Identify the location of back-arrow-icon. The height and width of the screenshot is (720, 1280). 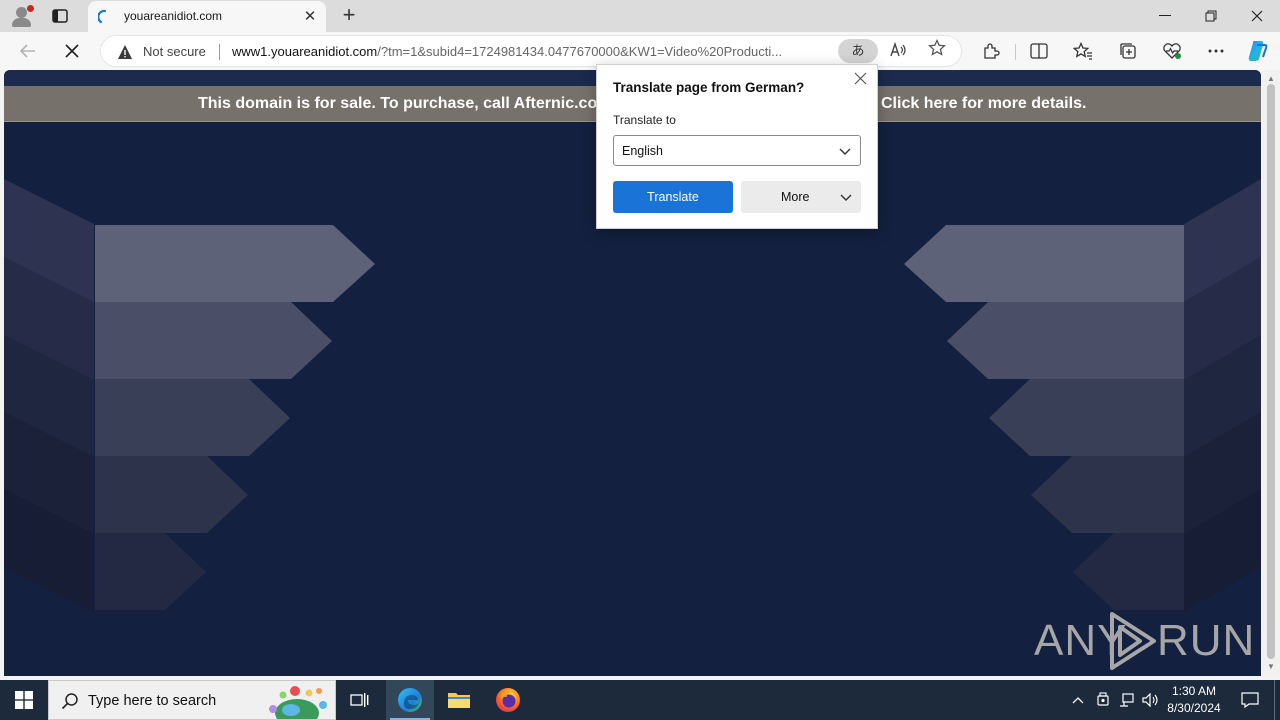
(27, 51).